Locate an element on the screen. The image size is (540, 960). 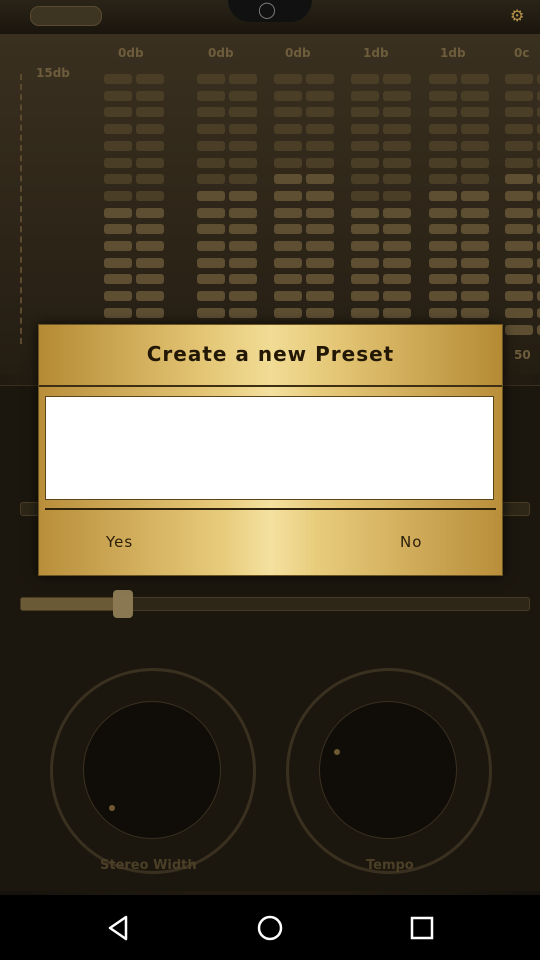
yes-button: Yes is located at coordinates (119, 542).